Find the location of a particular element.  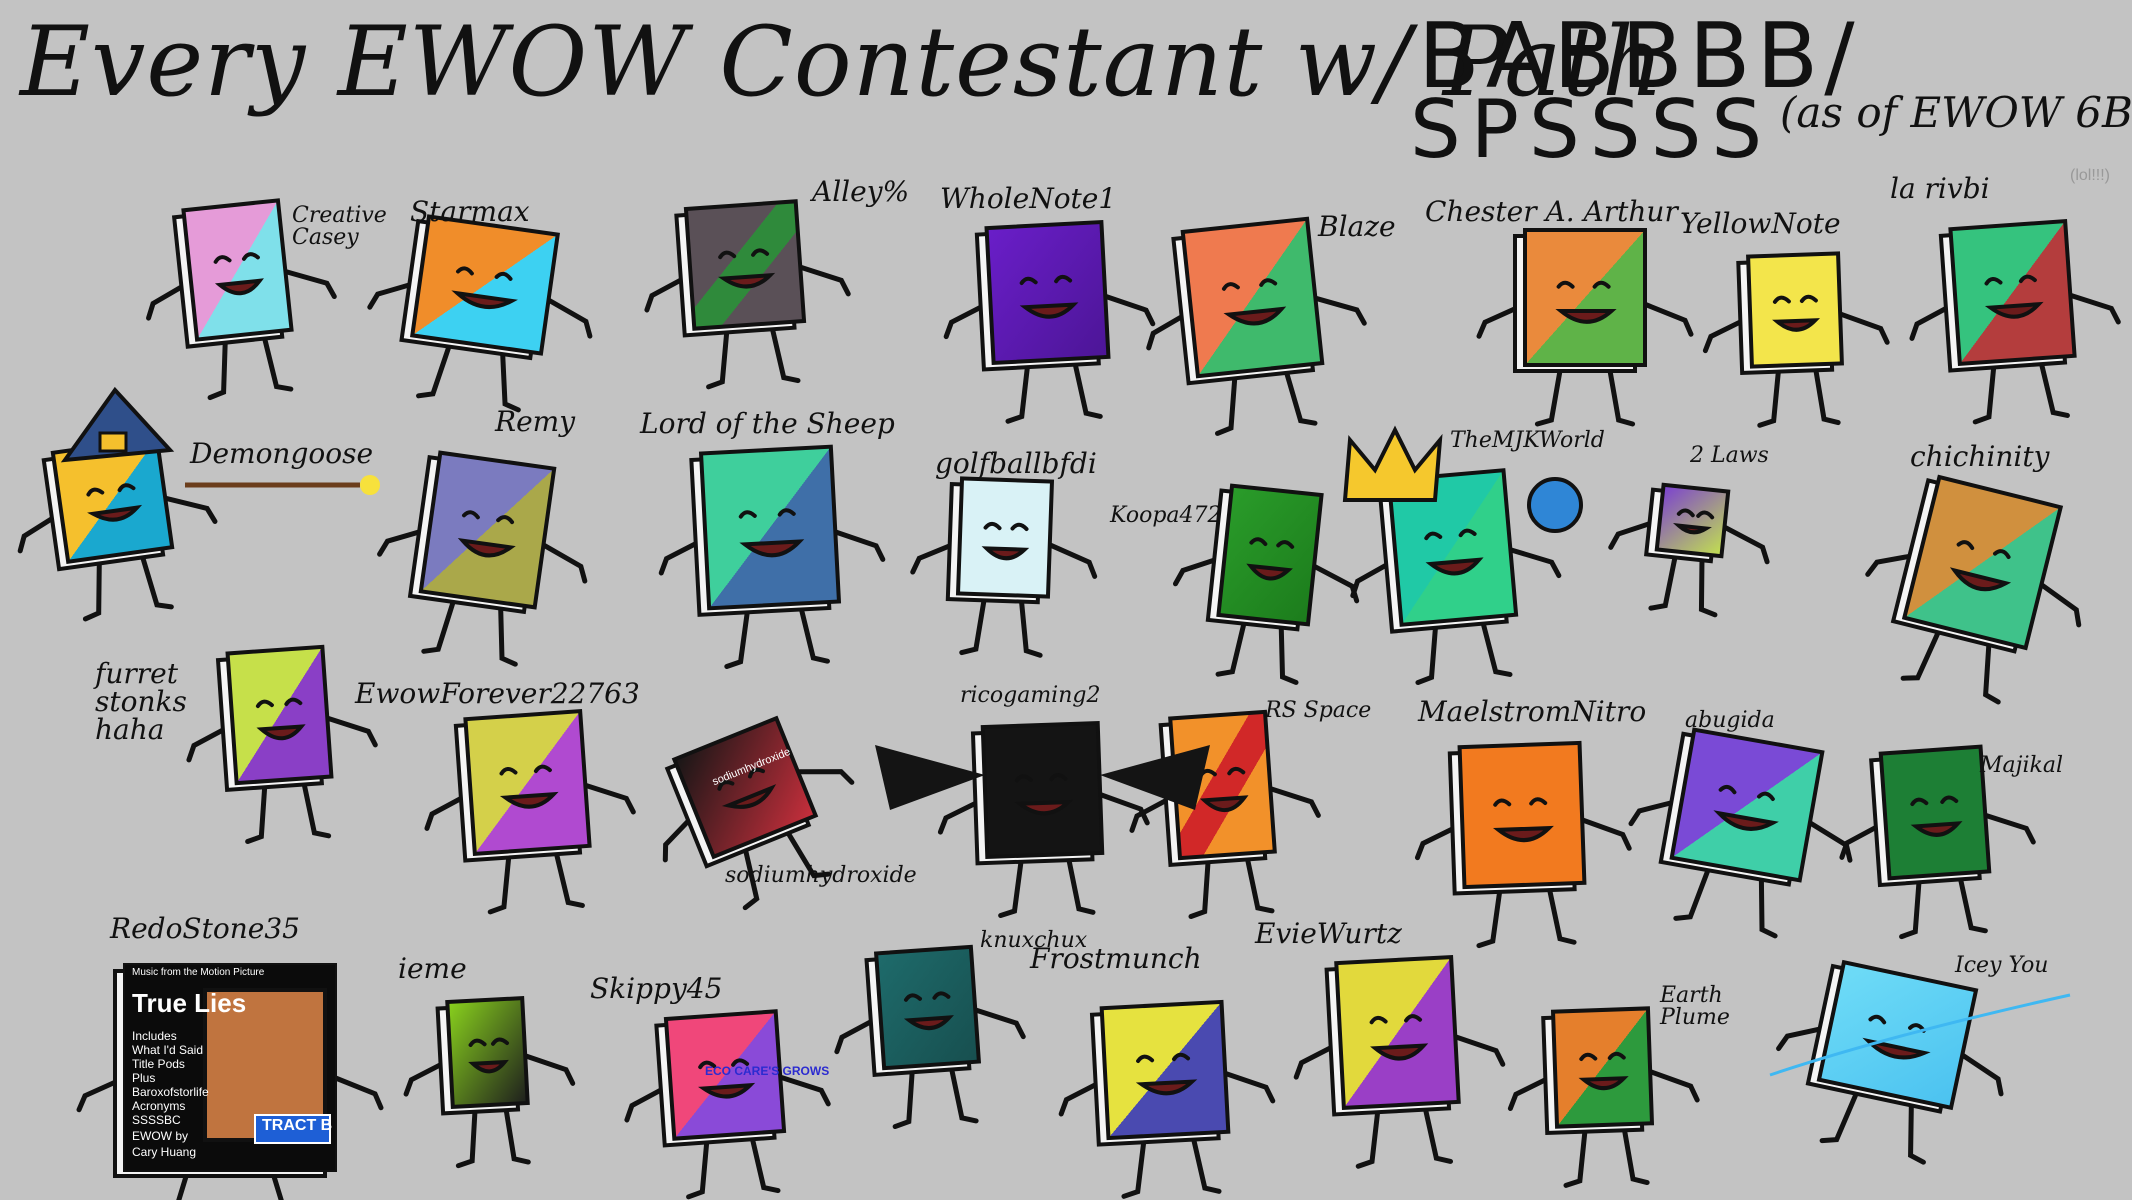

contestant-chester is located at coordinates (1585, 327).